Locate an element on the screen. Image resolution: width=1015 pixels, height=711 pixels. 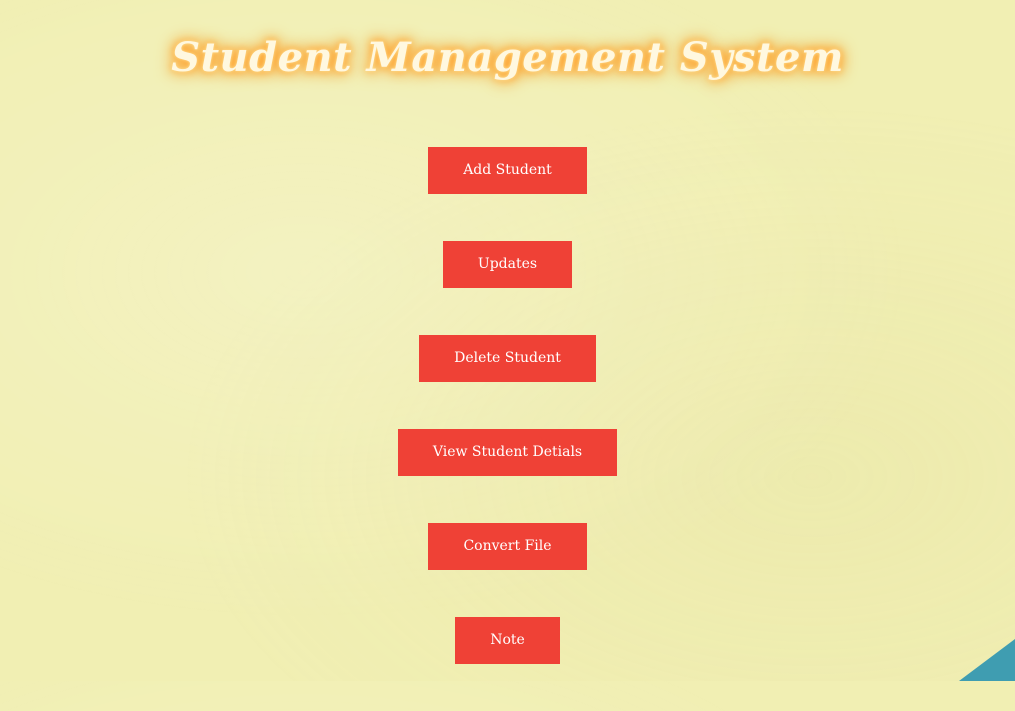
menu-item-note: Note is located at coordinates (507, 664).